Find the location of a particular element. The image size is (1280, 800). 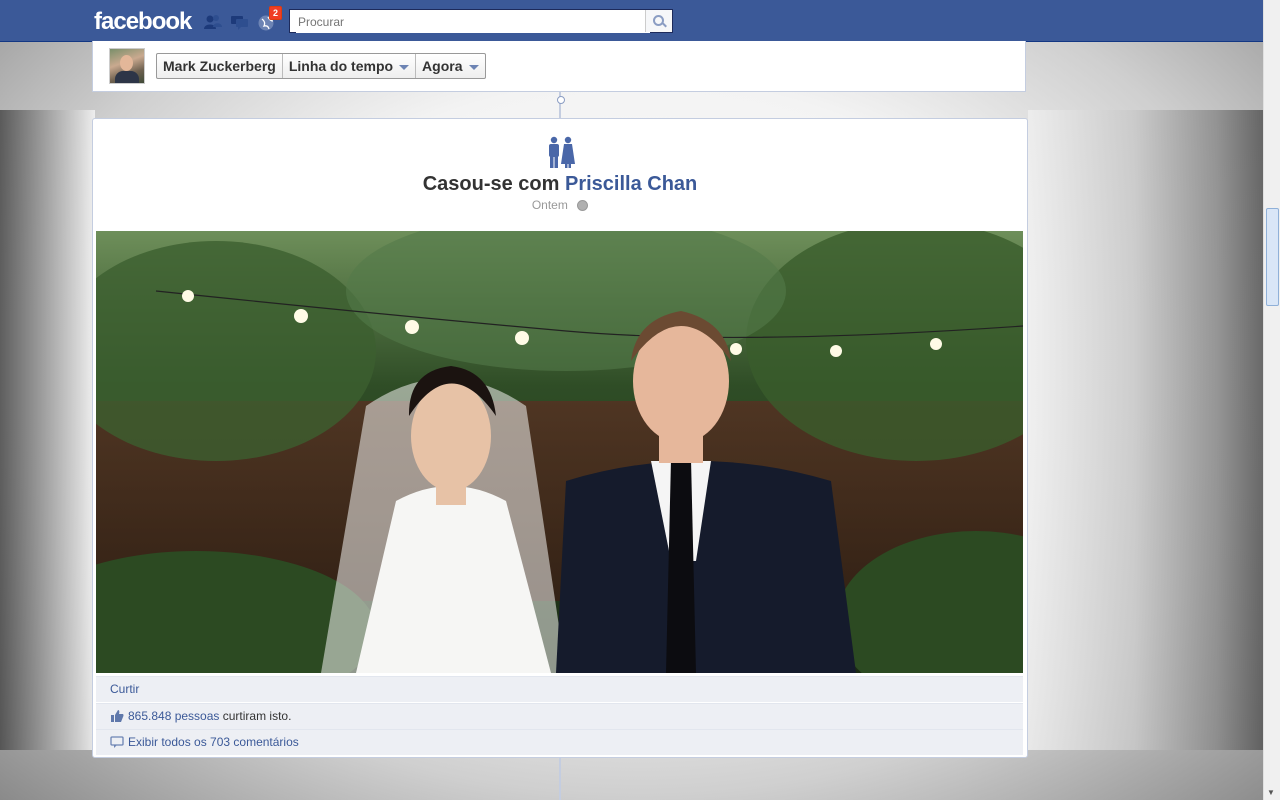

scrollbar-thumb is located at coordinates (1272, 257).